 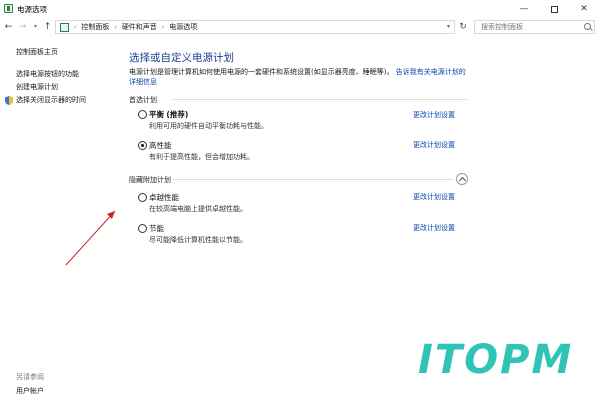 I want to click on address-bar: › 控制面板 › 硬件和声音 › 电源选项 ▾, so click(x=255, y=27).